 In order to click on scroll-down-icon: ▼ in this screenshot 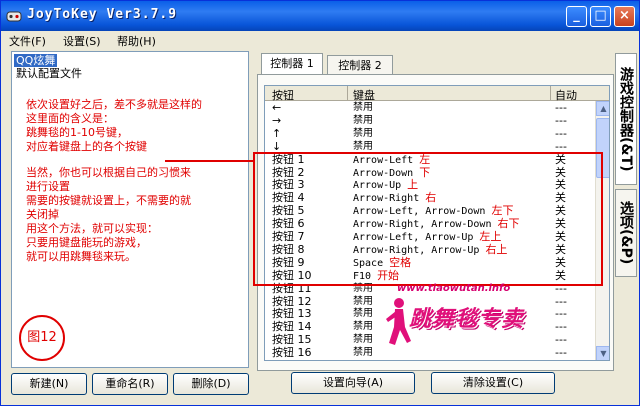, I will do `click(602, 353)`.